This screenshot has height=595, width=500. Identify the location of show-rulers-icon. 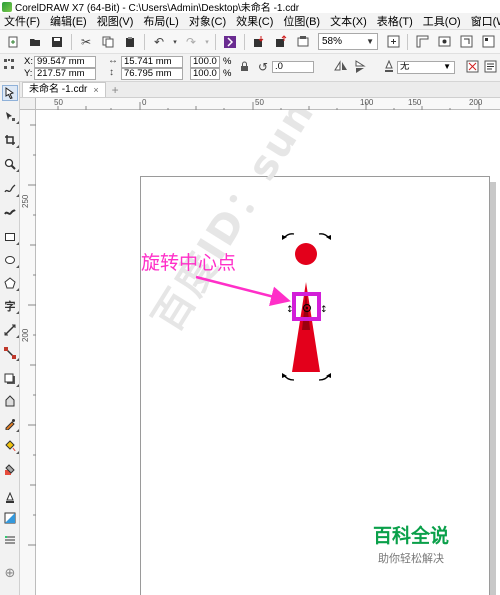
(422, 42).